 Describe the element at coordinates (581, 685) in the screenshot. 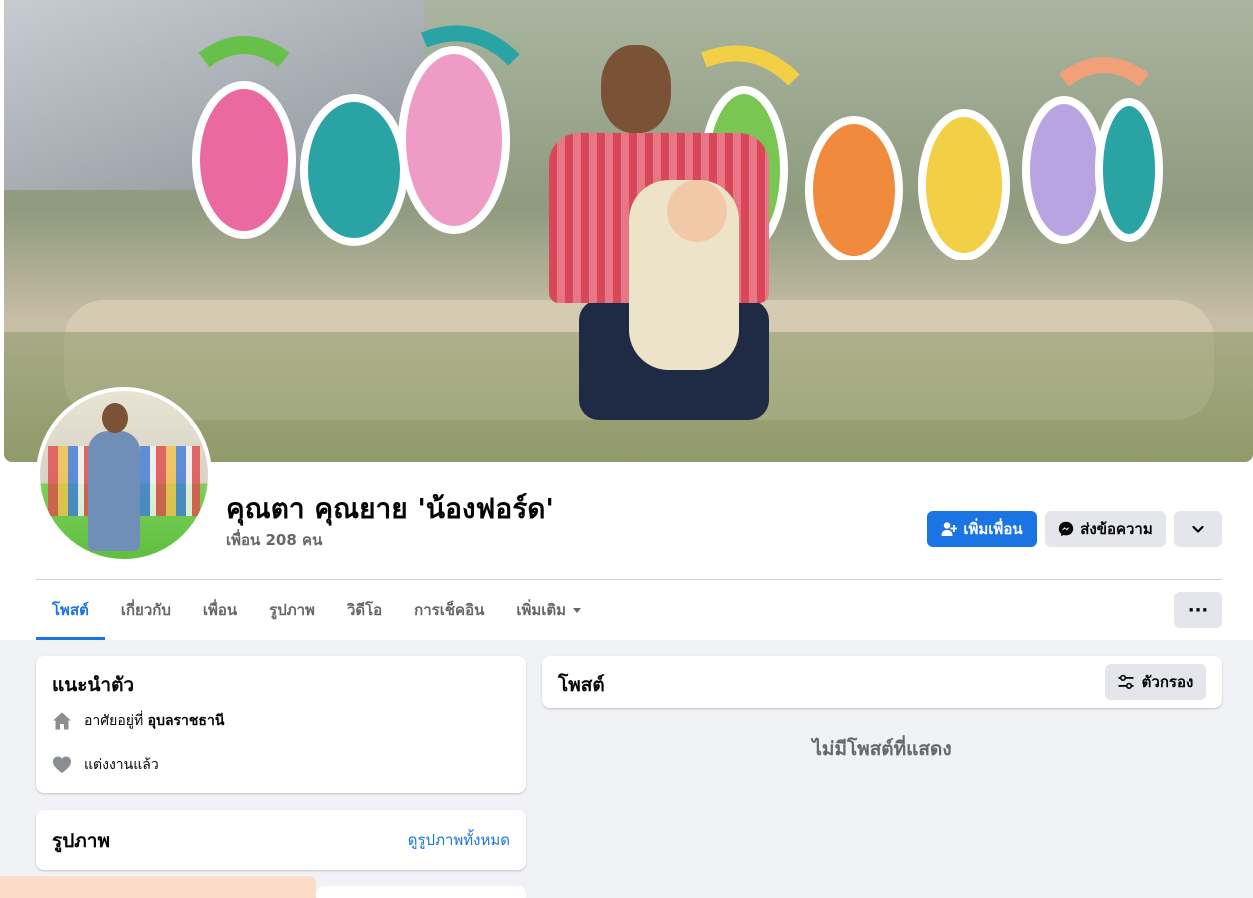

I see `posts-title: โพสต์` at that location.